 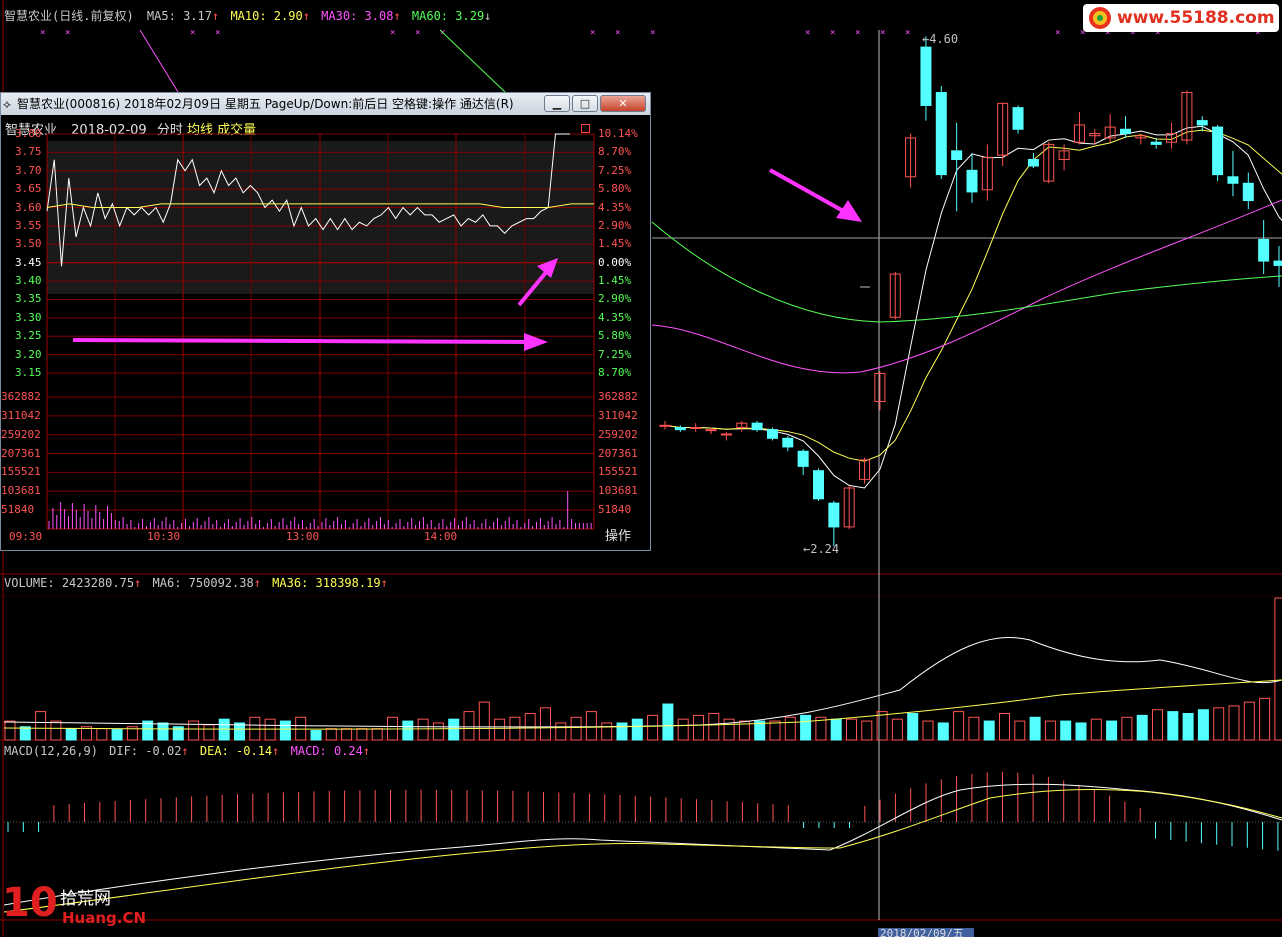 What do you see at coordinates (299, 341) in the screenshot?
I see `arrow-shaft` at bounding box center [299, 341].